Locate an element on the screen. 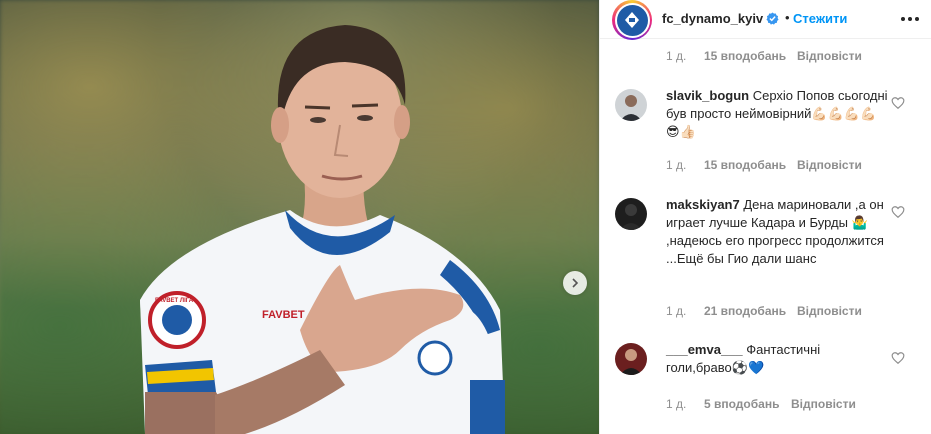  previous-comment-meta: 1 д. 15 вподобань Відповісти is located at coordinates (764, 56).